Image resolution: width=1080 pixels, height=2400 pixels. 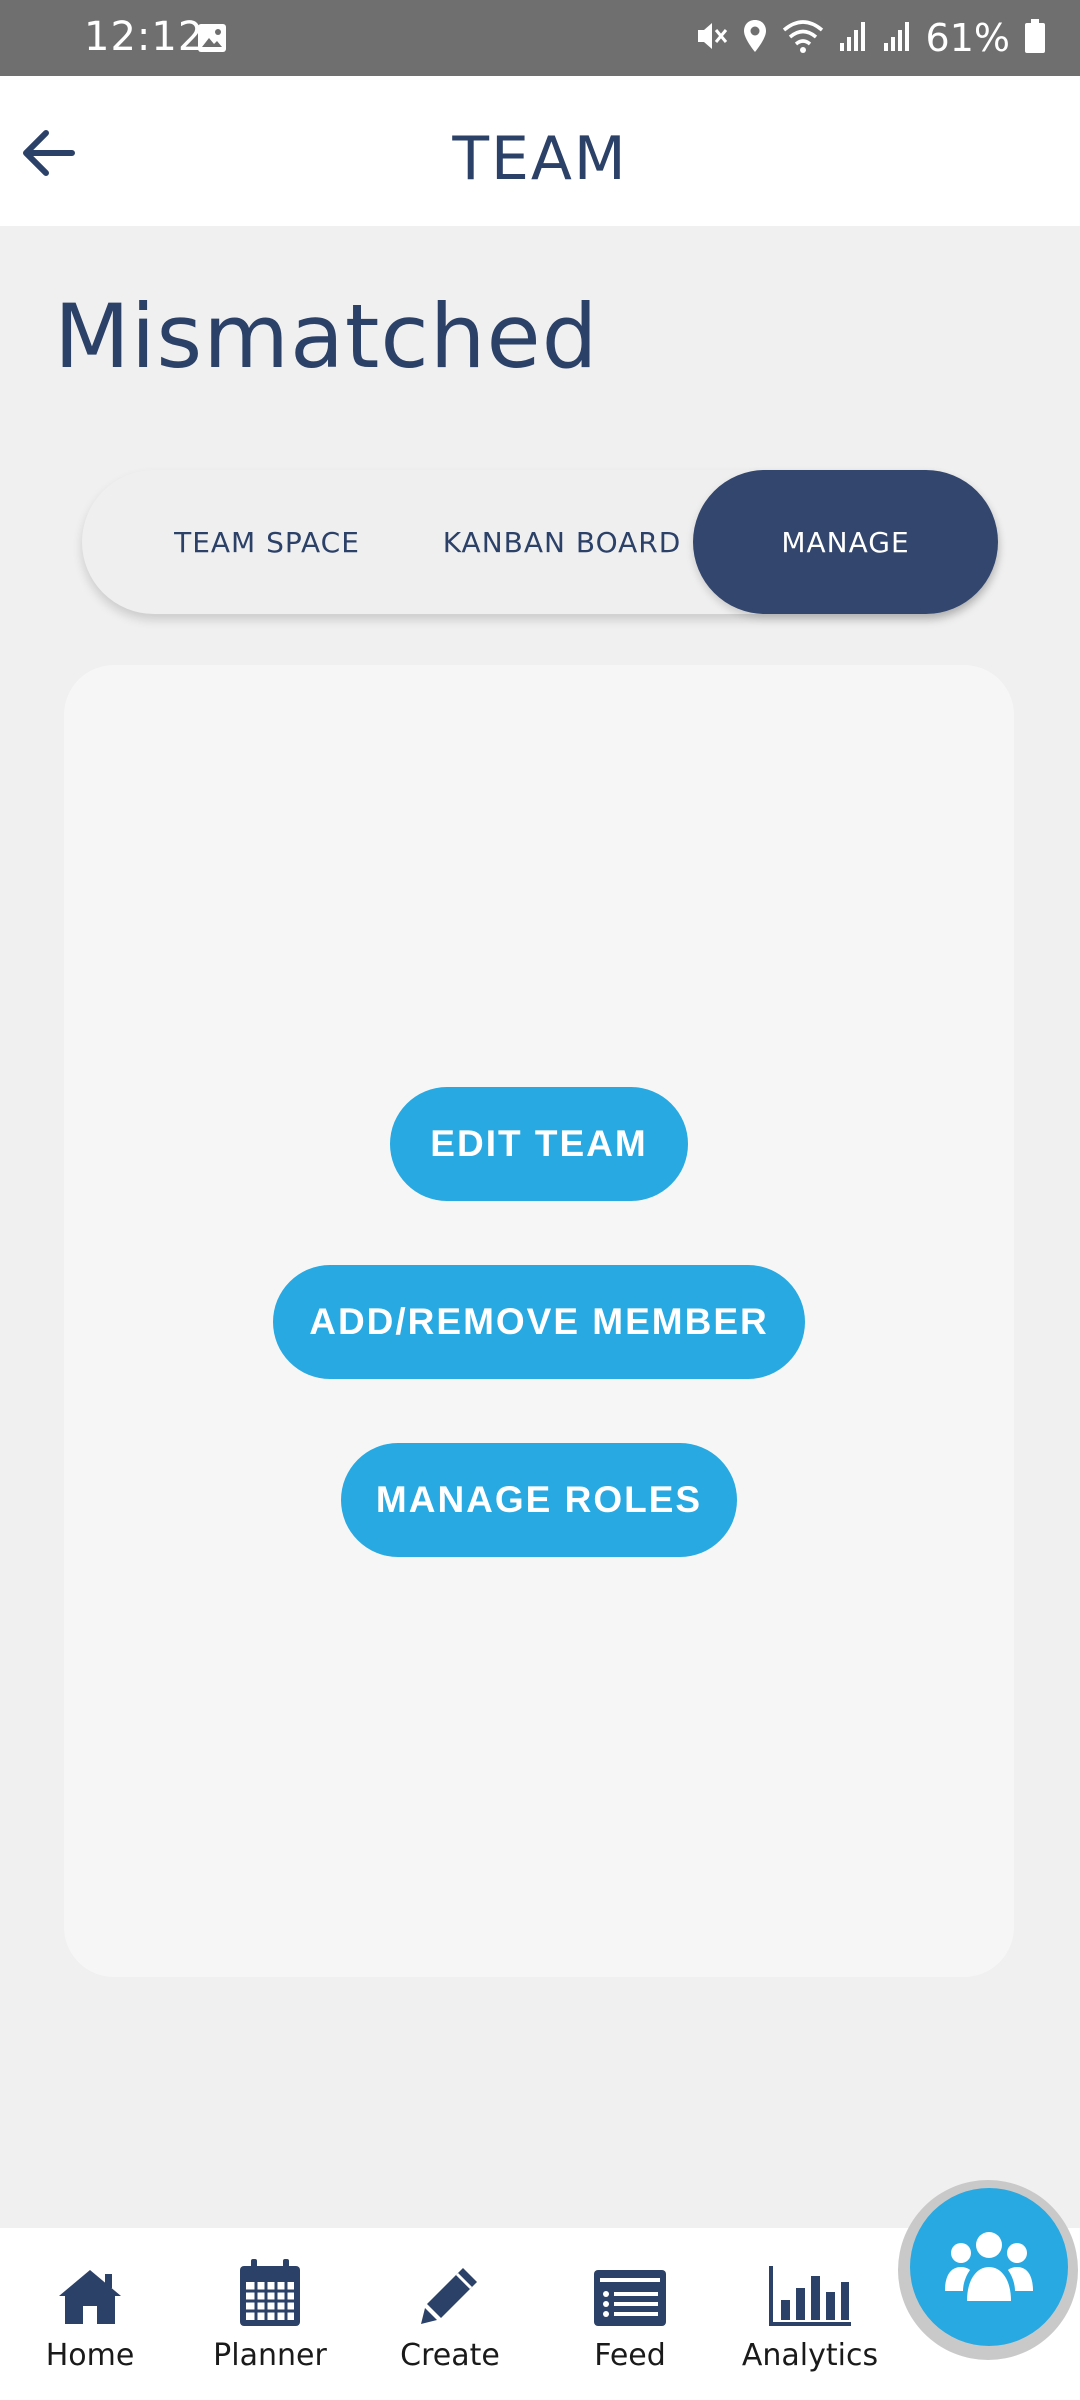 What do you see at coordinates (810, 2292) in the screenshot?
I see `bar-chart-icon` at bounding box center [810, 2292].